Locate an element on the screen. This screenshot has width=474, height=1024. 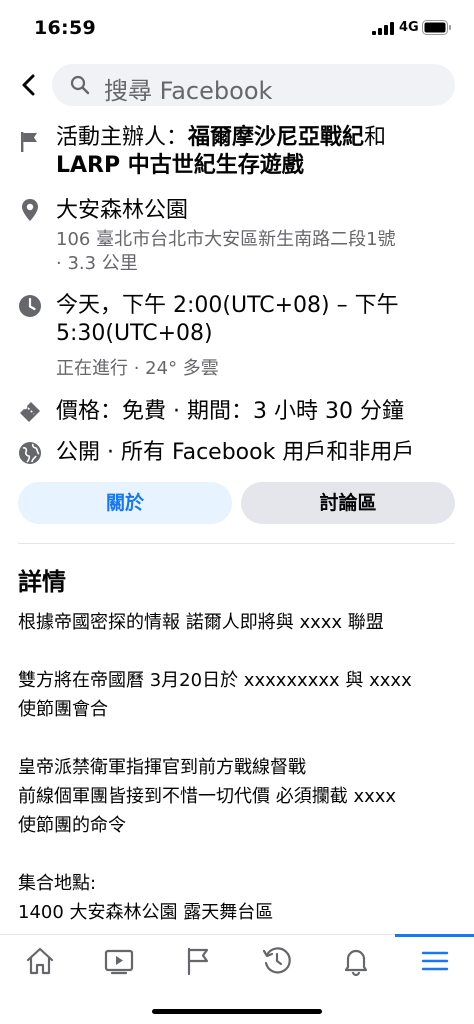
organizer-text: 活動主辦人：福爾摩沙尼亞戰紀和 LARP 中古世紀生存遊戲 is located at coordinates (256, 152).